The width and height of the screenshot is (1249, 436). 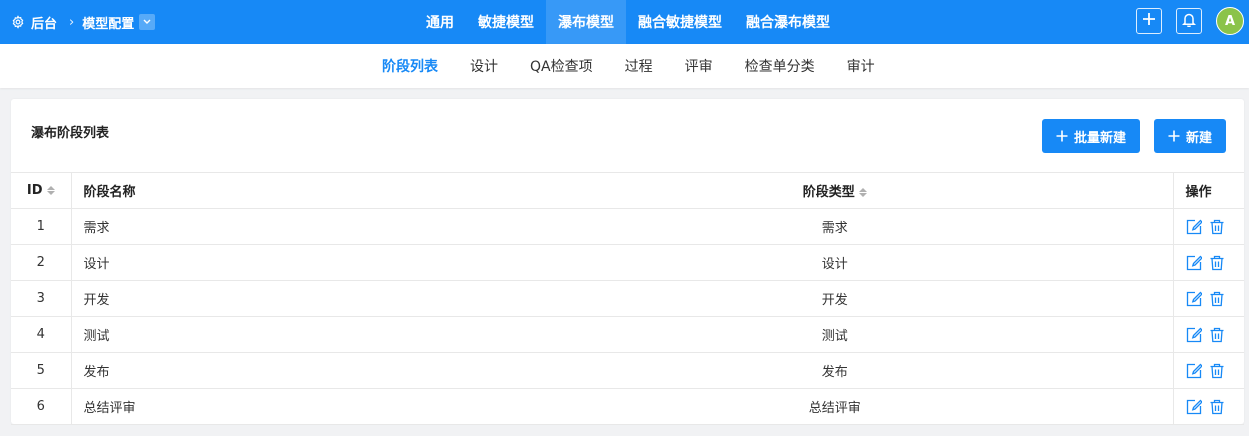 I want to click on tab-design: 设计, so click(x=484, y=66).